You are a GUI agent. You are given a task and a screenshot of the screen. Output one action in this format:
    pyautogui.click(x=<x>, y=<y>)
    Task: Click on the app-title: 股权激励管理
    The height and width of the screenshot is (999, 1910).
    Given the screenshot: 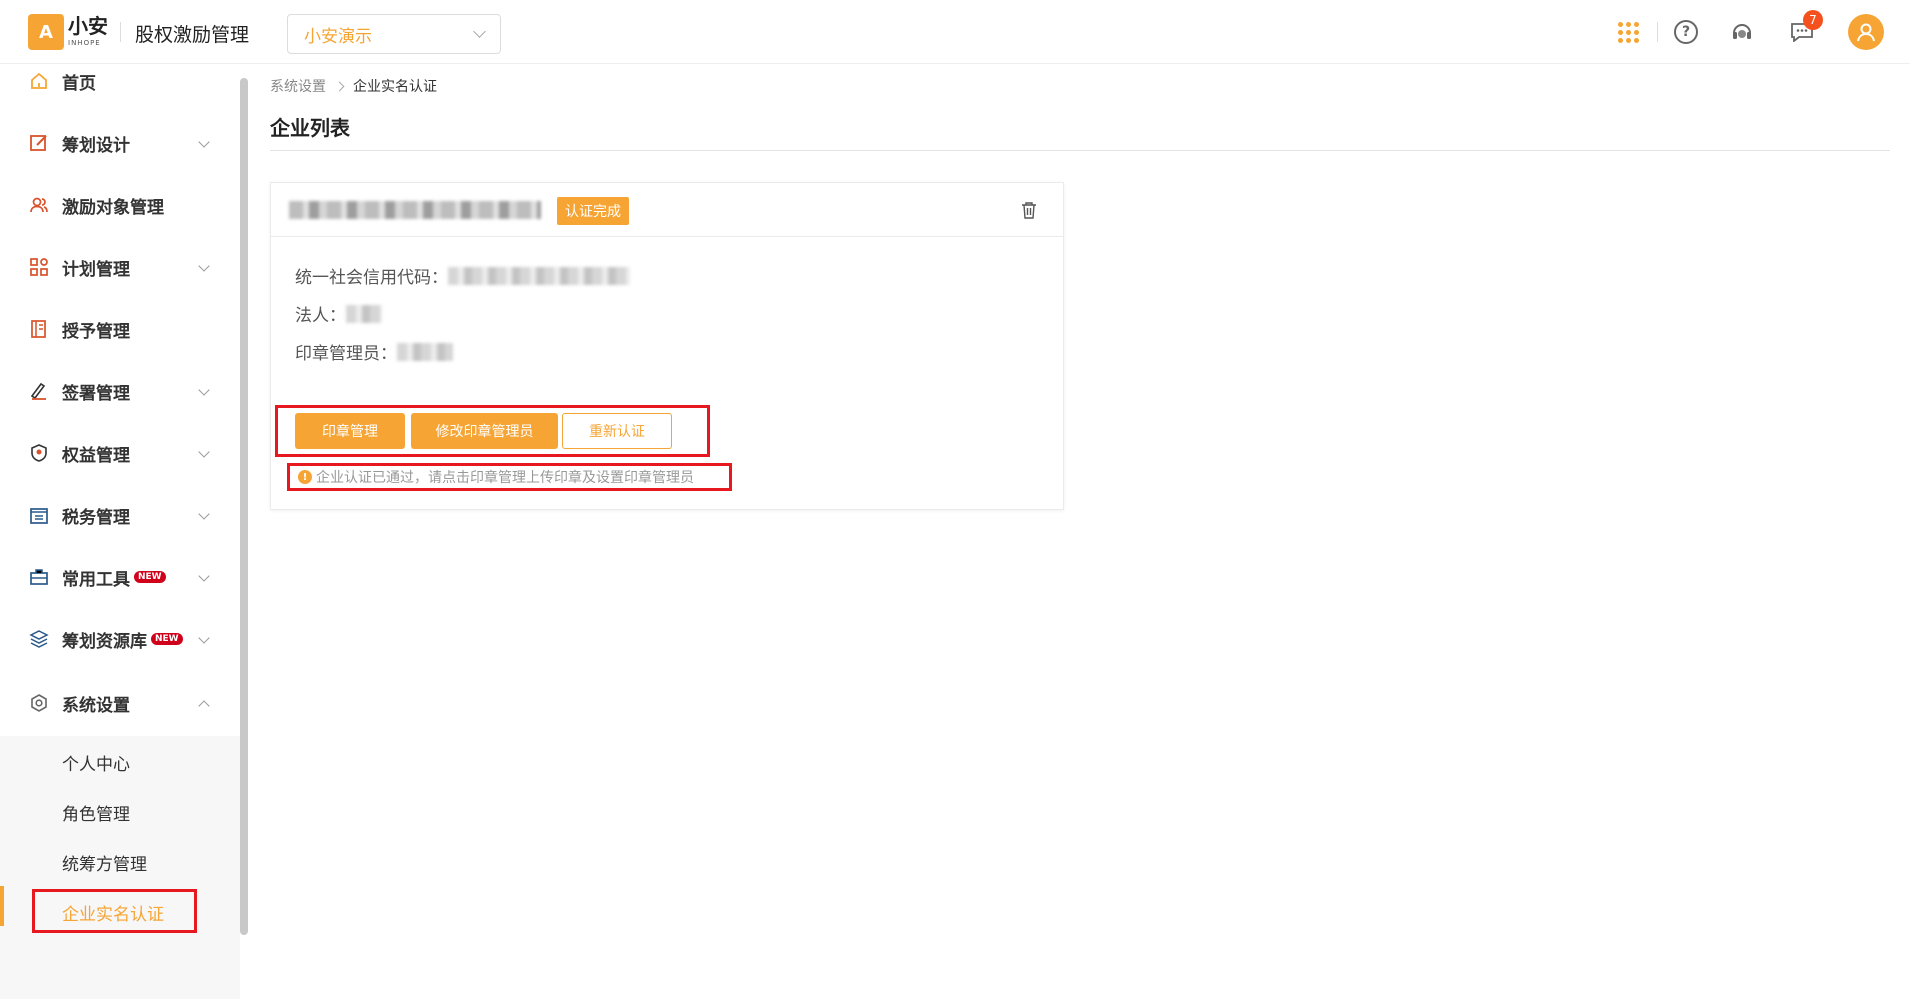 What is the action you would take?
    pyautogui.click(x=192, y=35)
    